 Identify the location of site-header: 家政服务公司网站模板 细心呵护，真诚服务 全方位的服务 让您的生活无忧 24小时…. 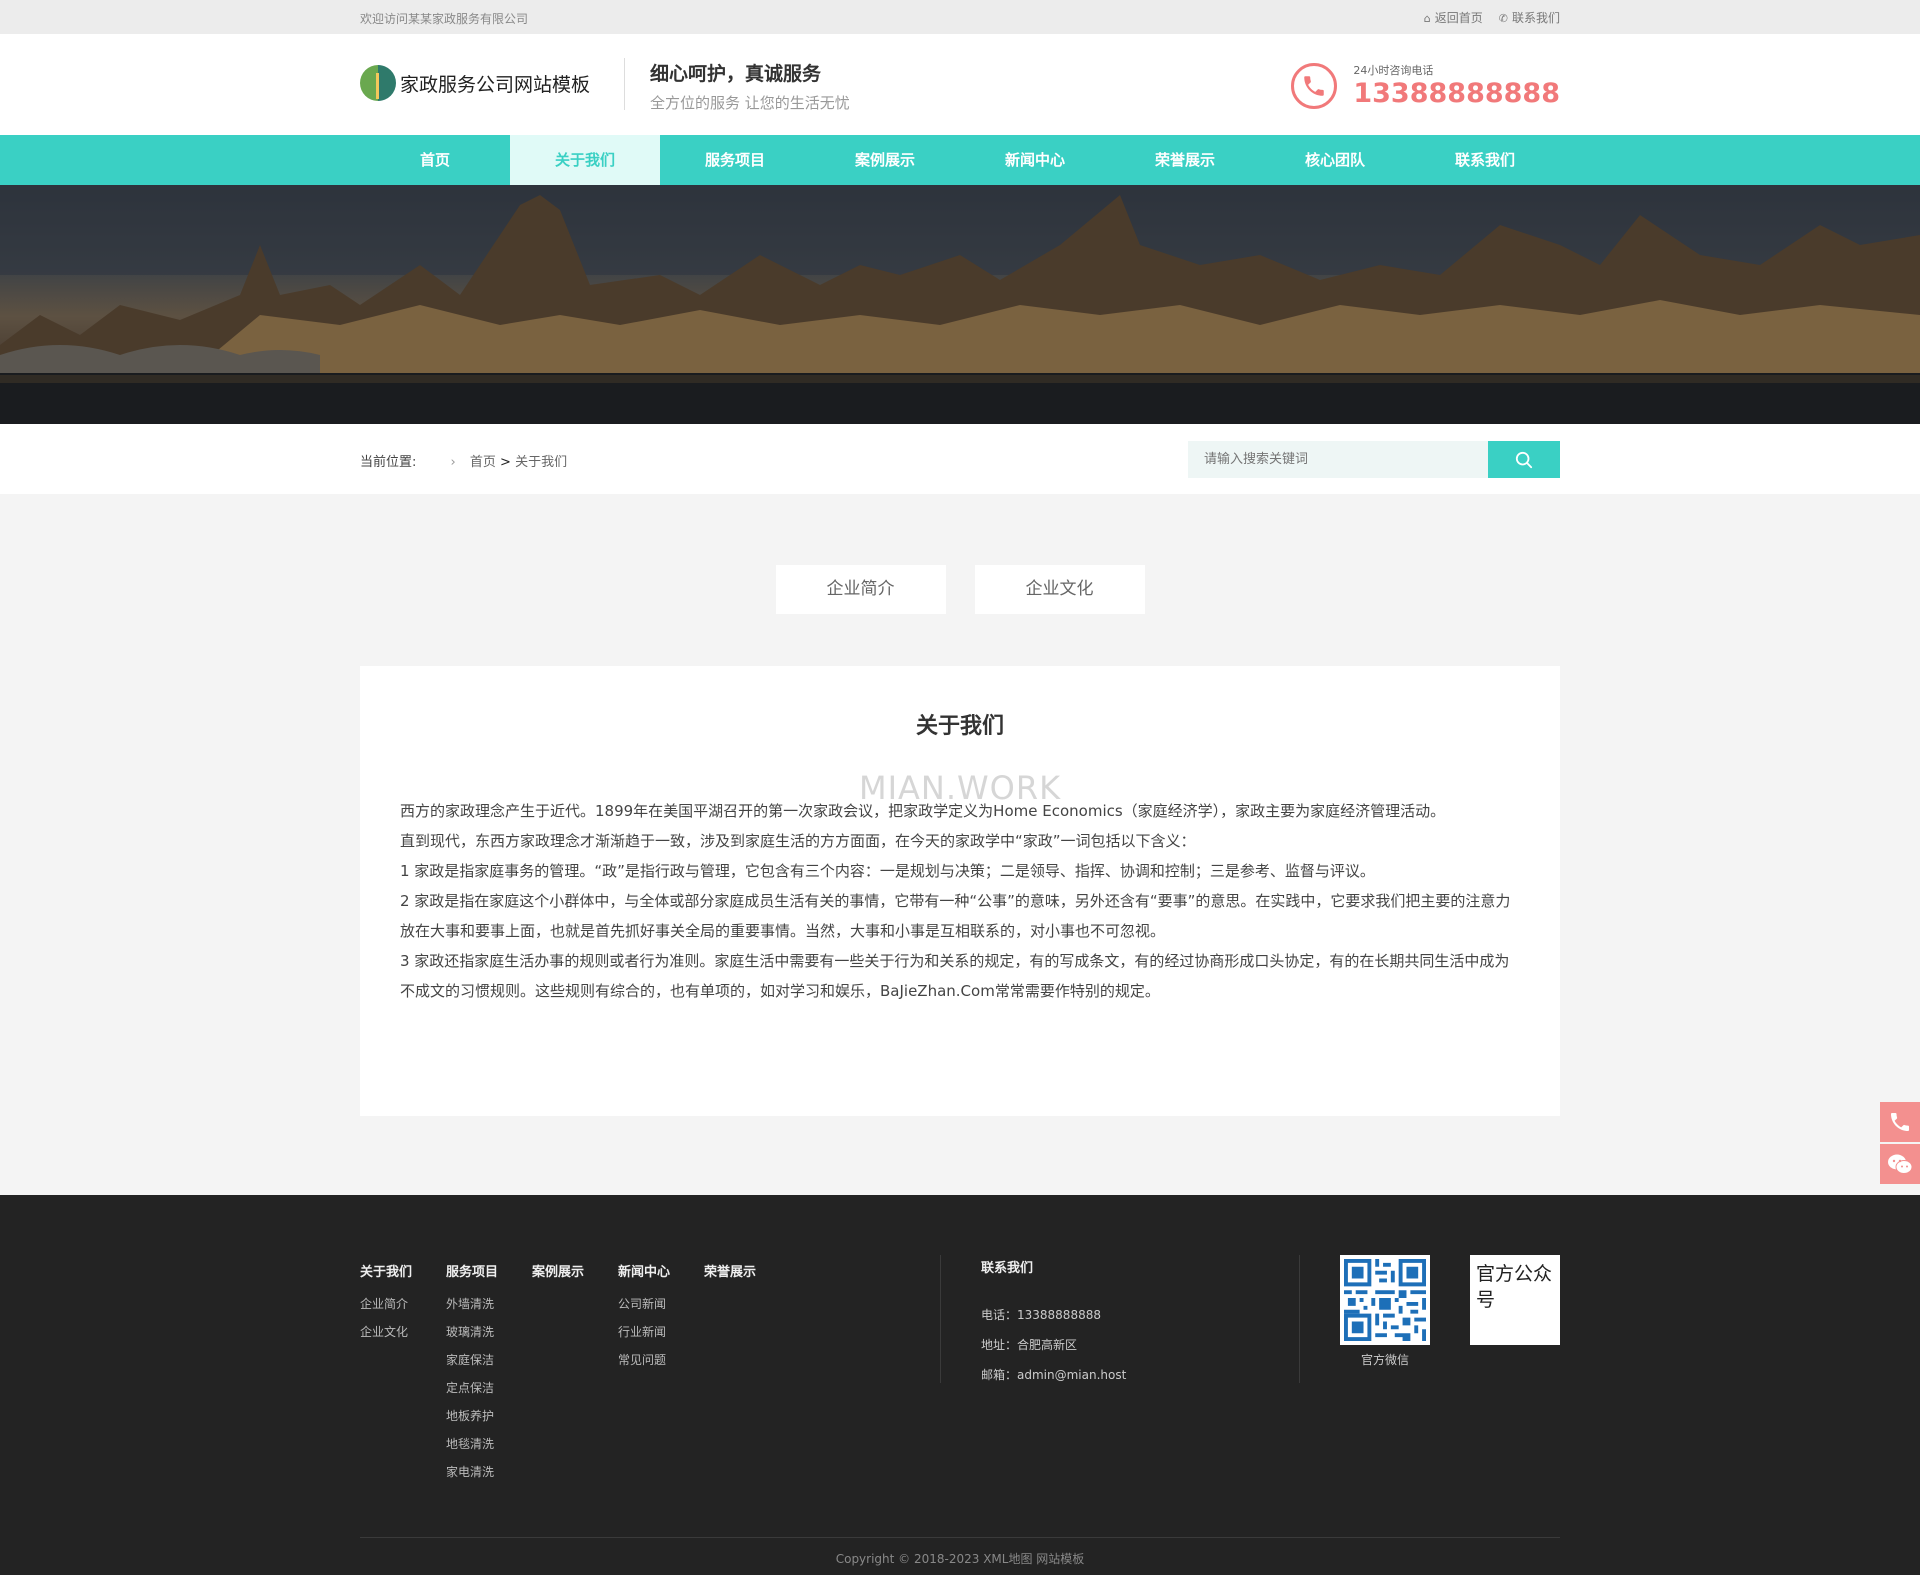
(960, 84).